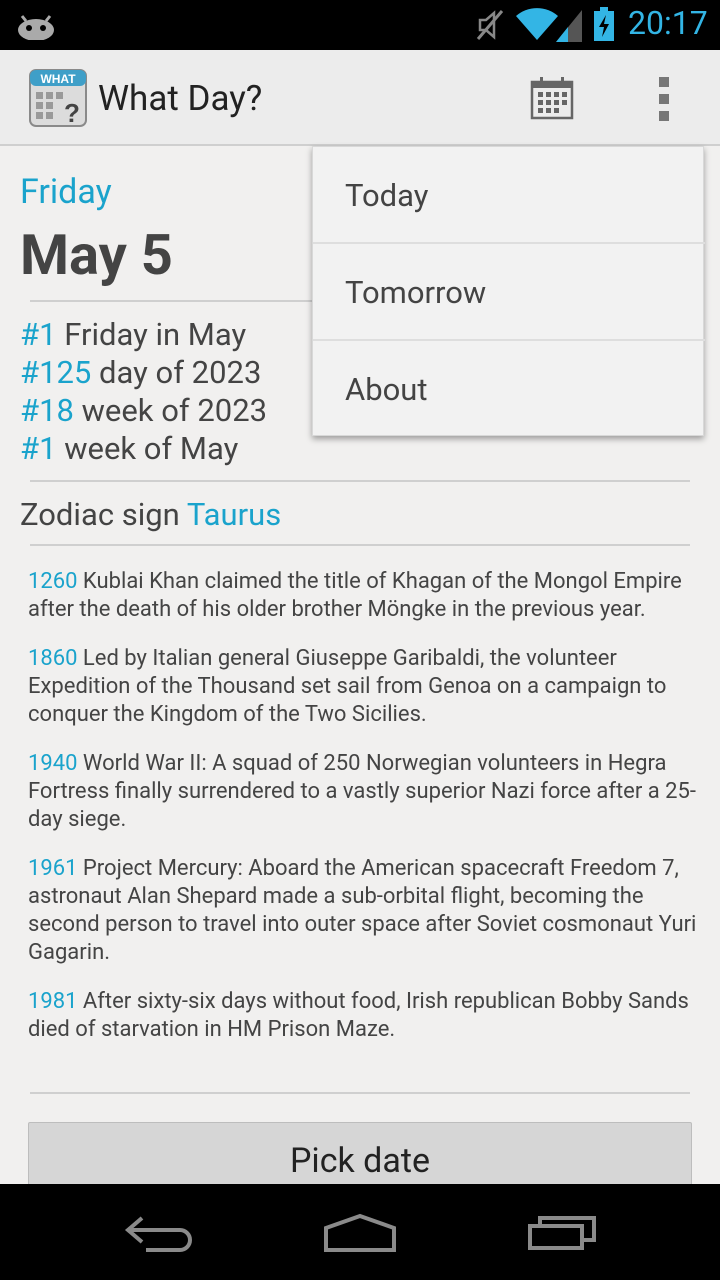  What do you see at coordinates (151, 514) in the screenshot?
I see `zodiac-sign: Zodiac sign Taurus` at bounding box center [151, 514].